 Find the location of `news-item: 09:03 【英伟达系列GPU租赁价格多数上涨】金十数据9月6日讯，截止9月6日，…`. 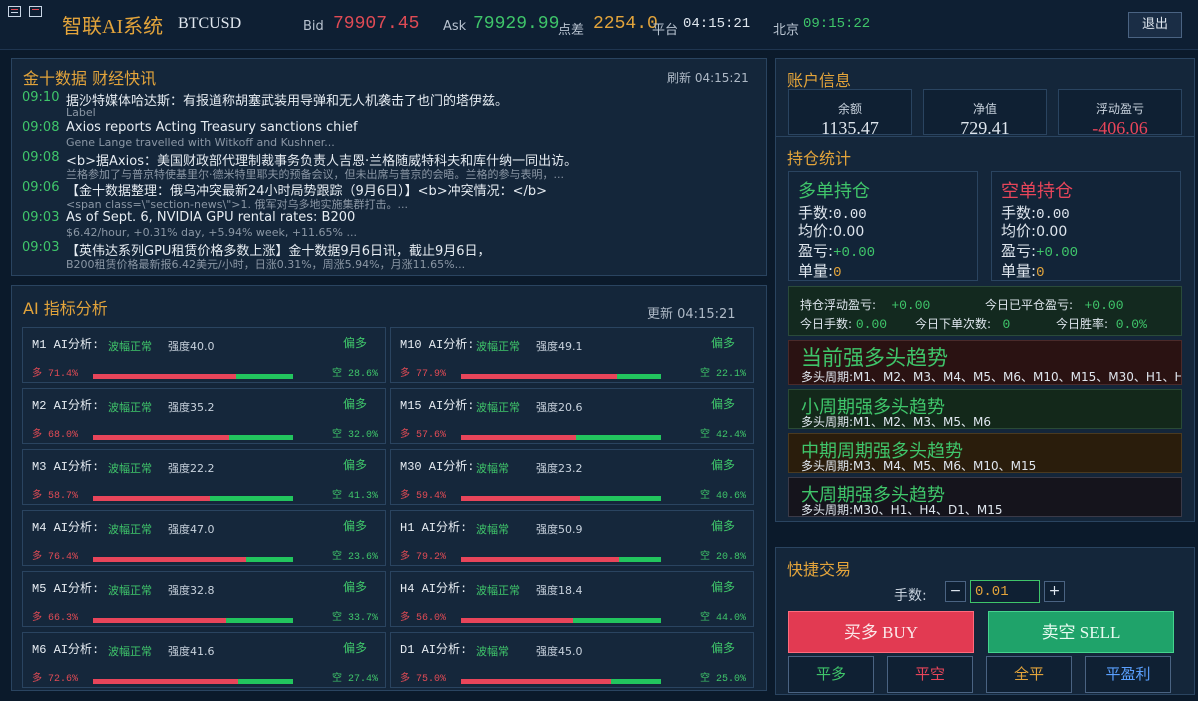

news-item: 09:03 【英伟达系列GPU租赁价格多数上涨】金十数据9月6日讯，截止9月6日，… is located at coordinates (392, 255).